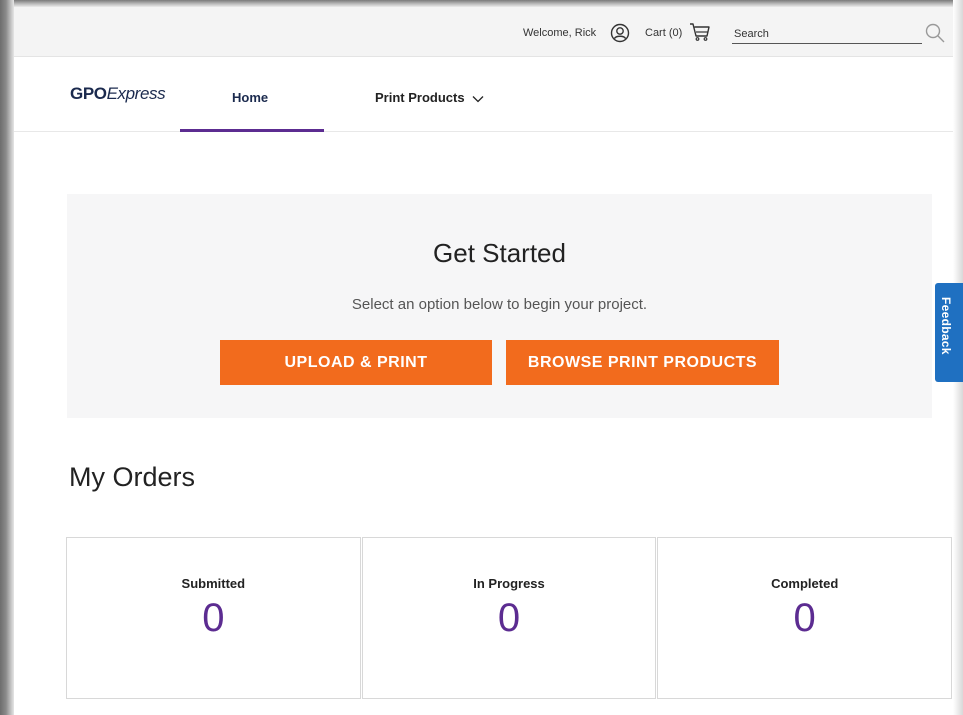 The image size is (963, 715). What do you see at coordinates (509, 583) in the screenshot?
I see `order-card-label: In Progress` at bounding box center [509, 583].